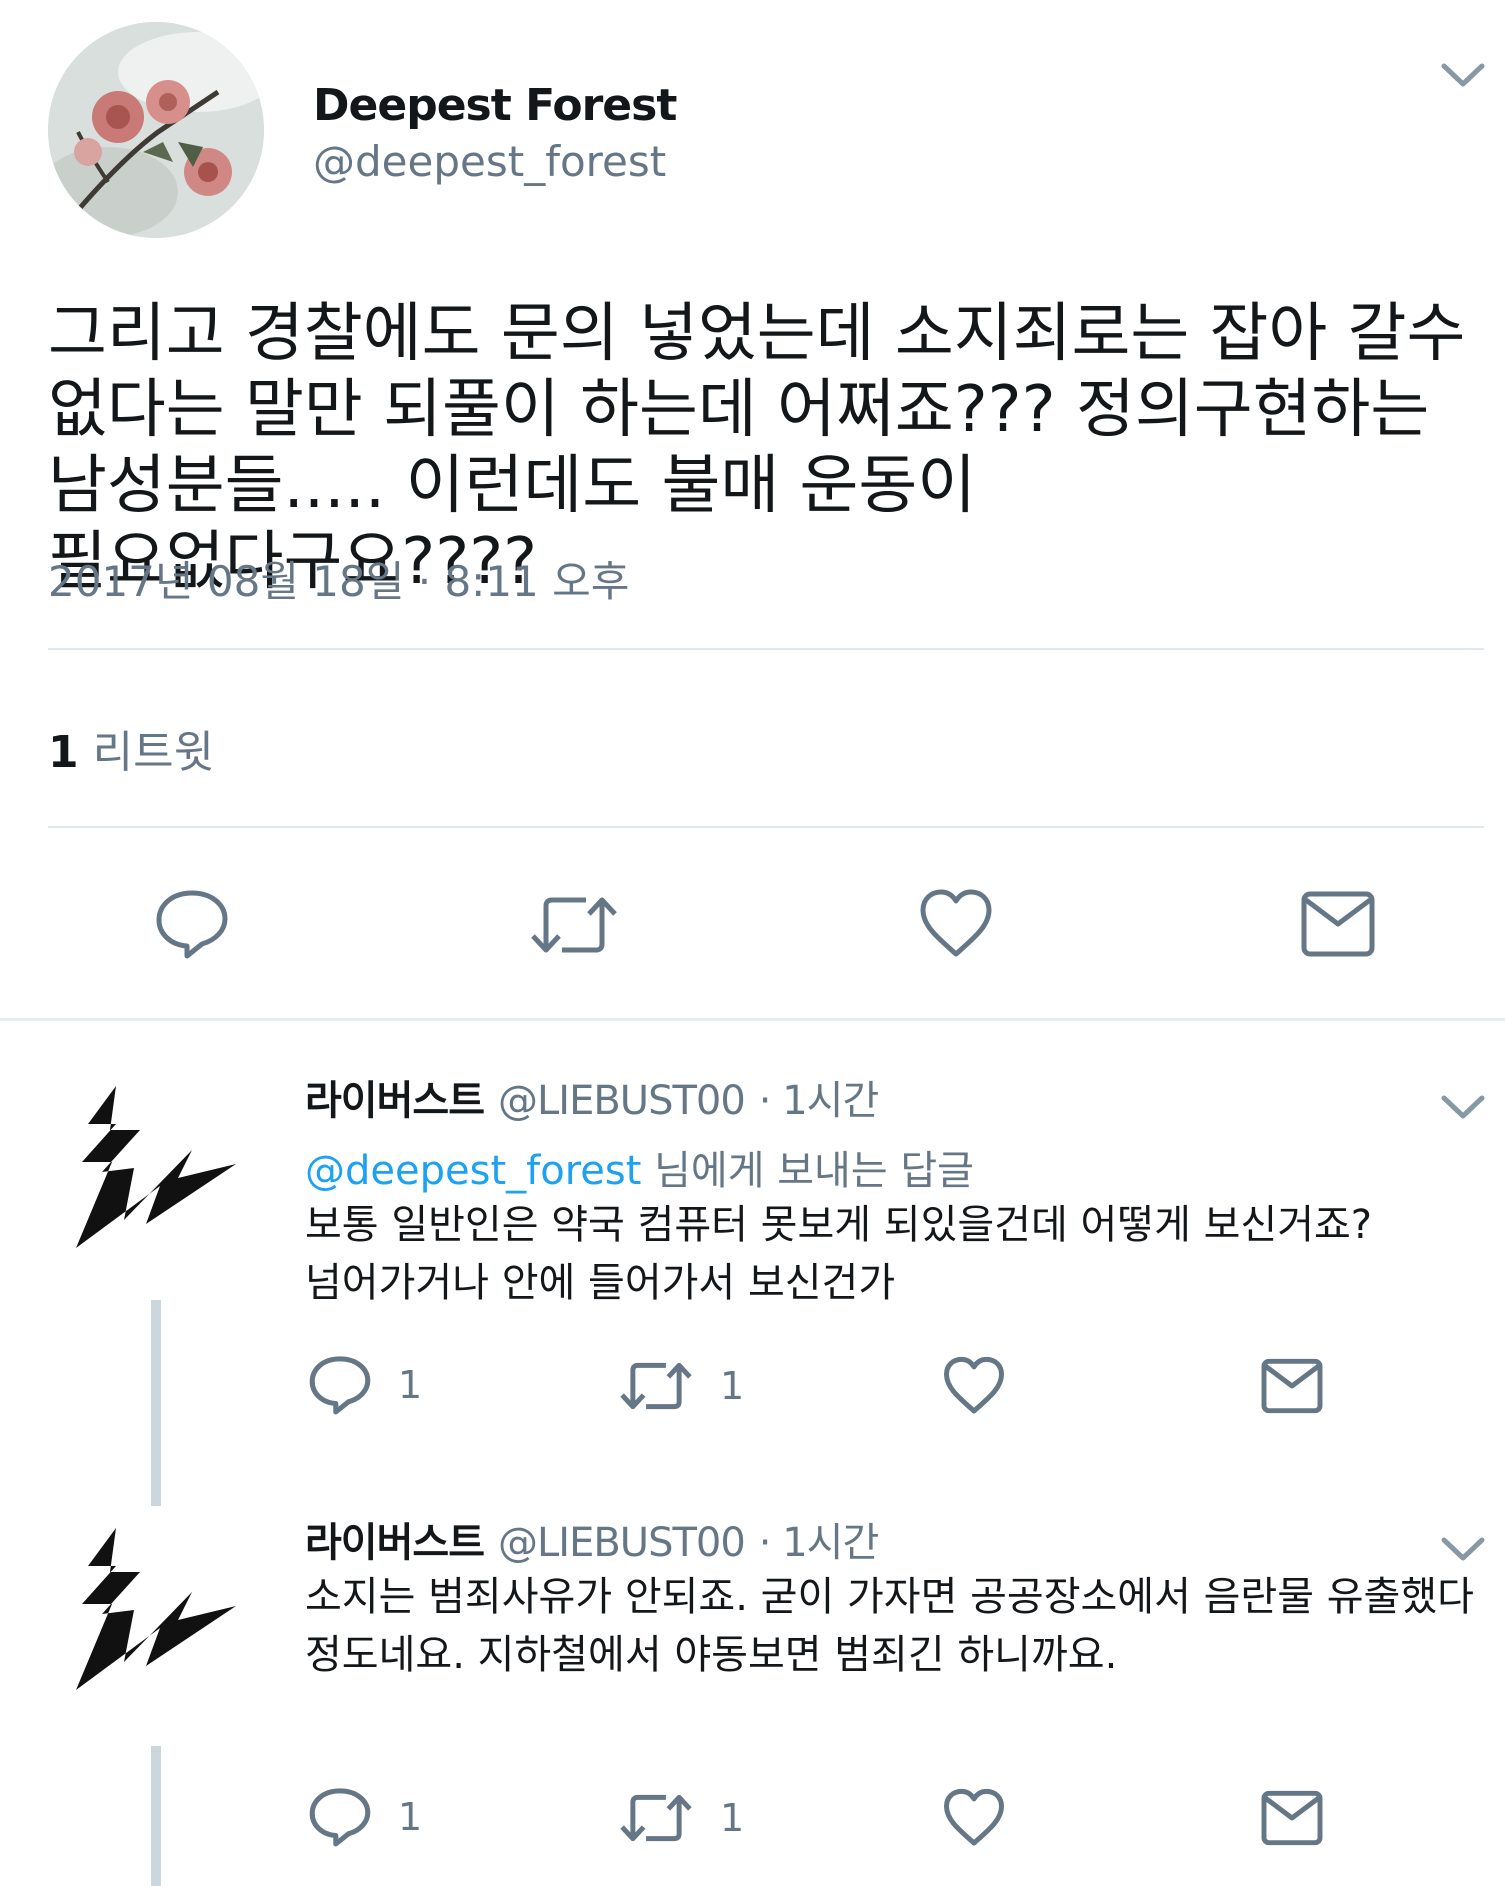 Image resolution: width=1505 pixels, height=1886 pixels. I want to click on replying-to-suffix: 님에게 보내는 답글, so click(807, 1171).